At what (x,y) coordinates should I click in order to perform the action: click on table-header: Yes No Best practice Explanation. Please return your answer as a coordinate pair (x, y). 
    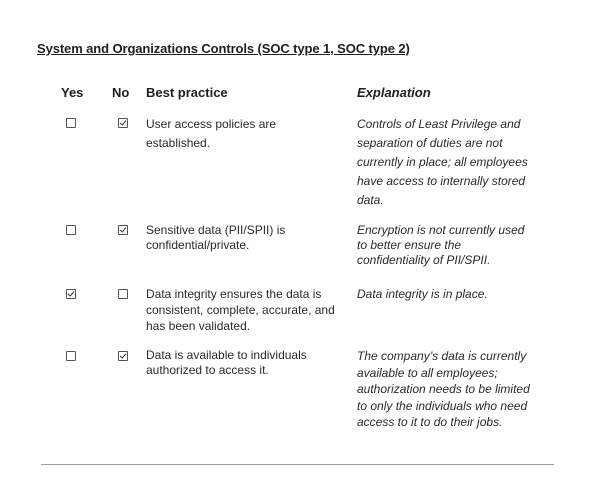
    Looking at the image, I should click on (295, 93).